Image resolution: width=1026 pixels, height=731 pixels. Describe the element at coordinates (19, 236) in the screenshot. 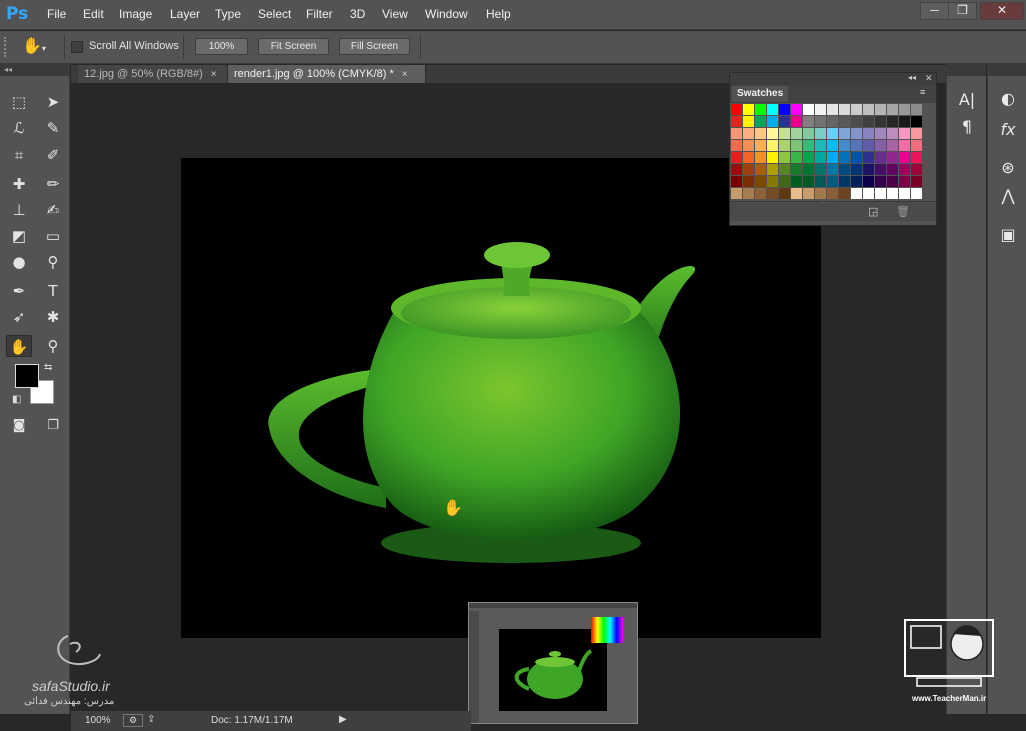

I see `eraser-icon: ◩` at that location.